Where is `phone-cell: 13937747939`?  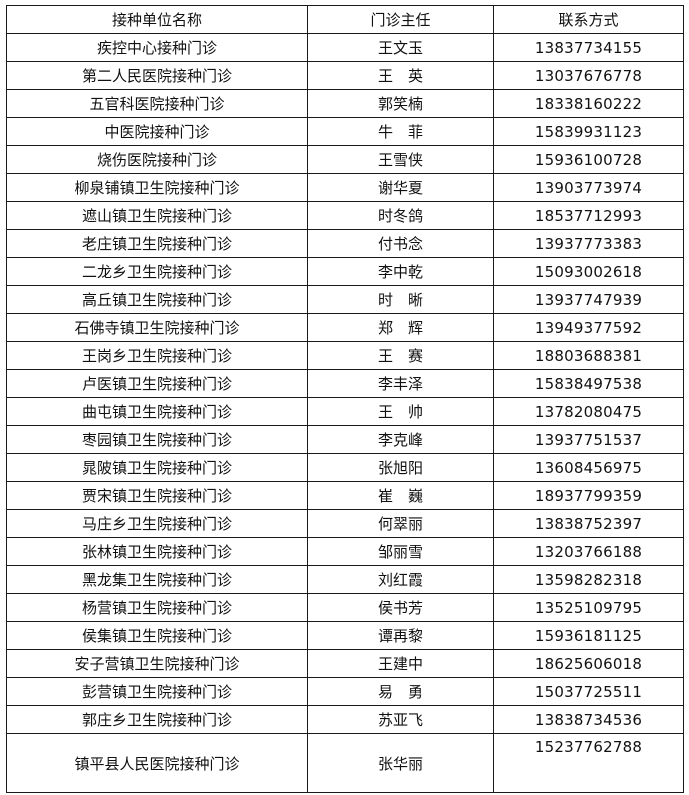 phone-cell: 13937747939 is located at coordinates (588, 299).